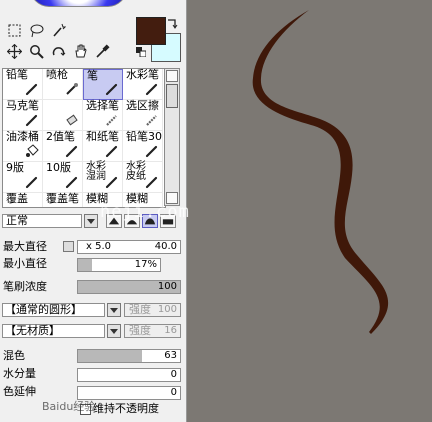 Image resolution: width=432 pixels, height=422 pixels. I want to click on brush-cell, so click(63, 115).